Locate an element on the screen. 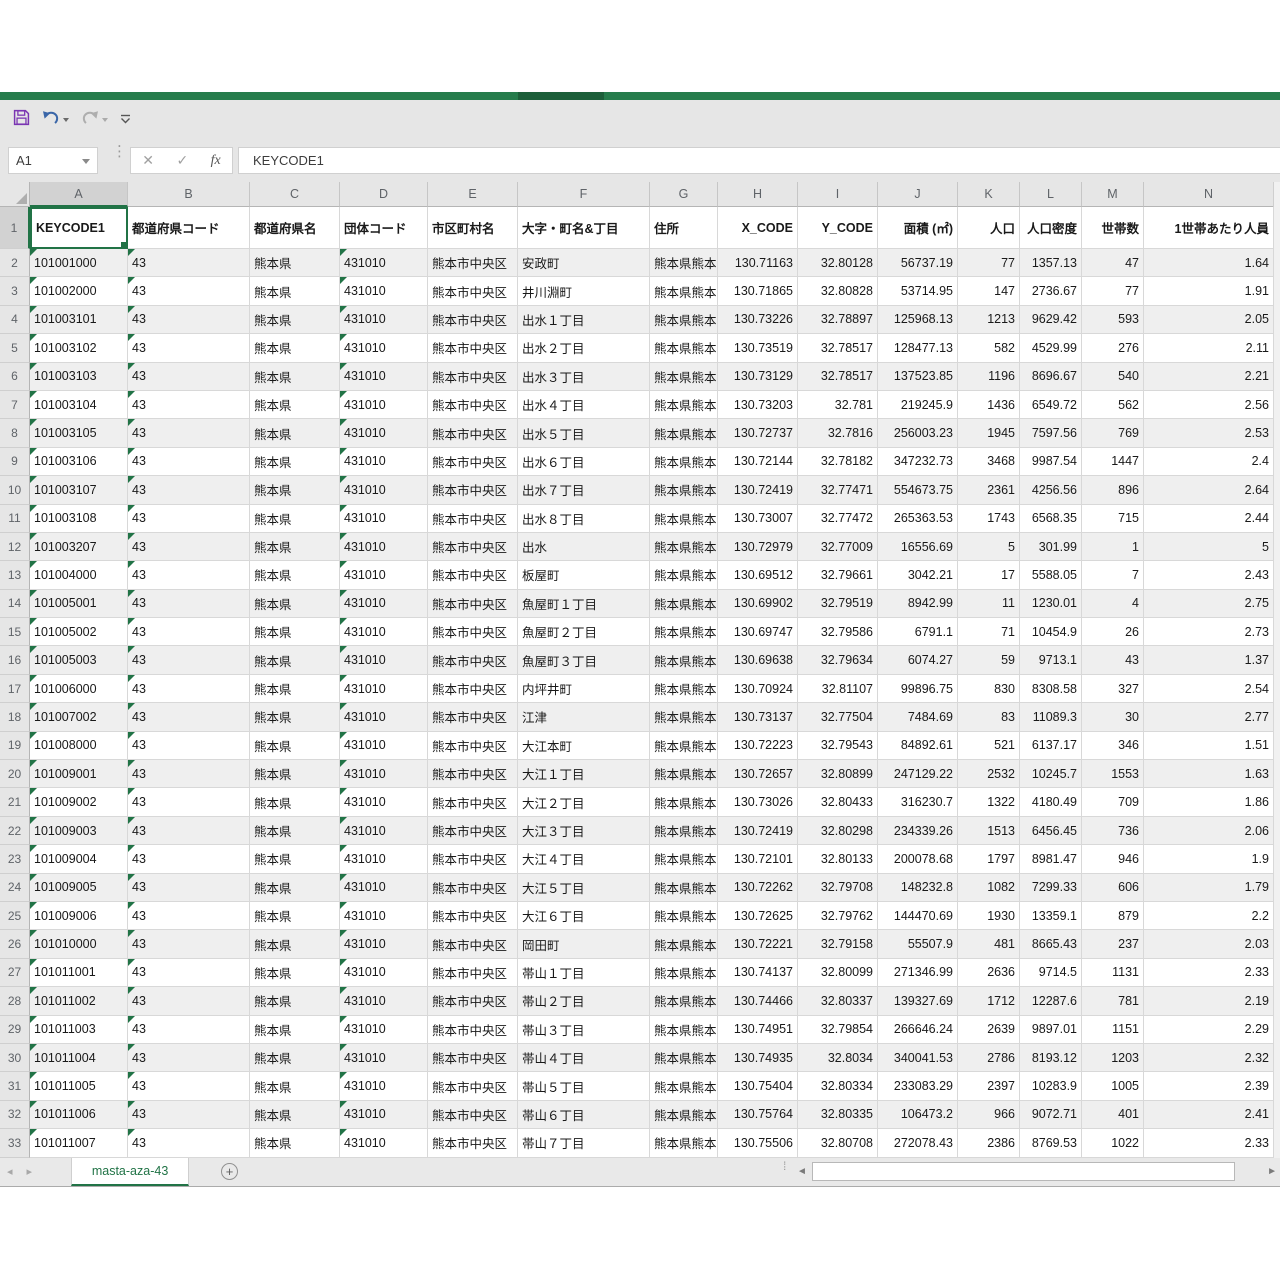 This screenshot has width=1280, height=1280. cell-M29: 1151 is located at coordinates (1113, 1029).